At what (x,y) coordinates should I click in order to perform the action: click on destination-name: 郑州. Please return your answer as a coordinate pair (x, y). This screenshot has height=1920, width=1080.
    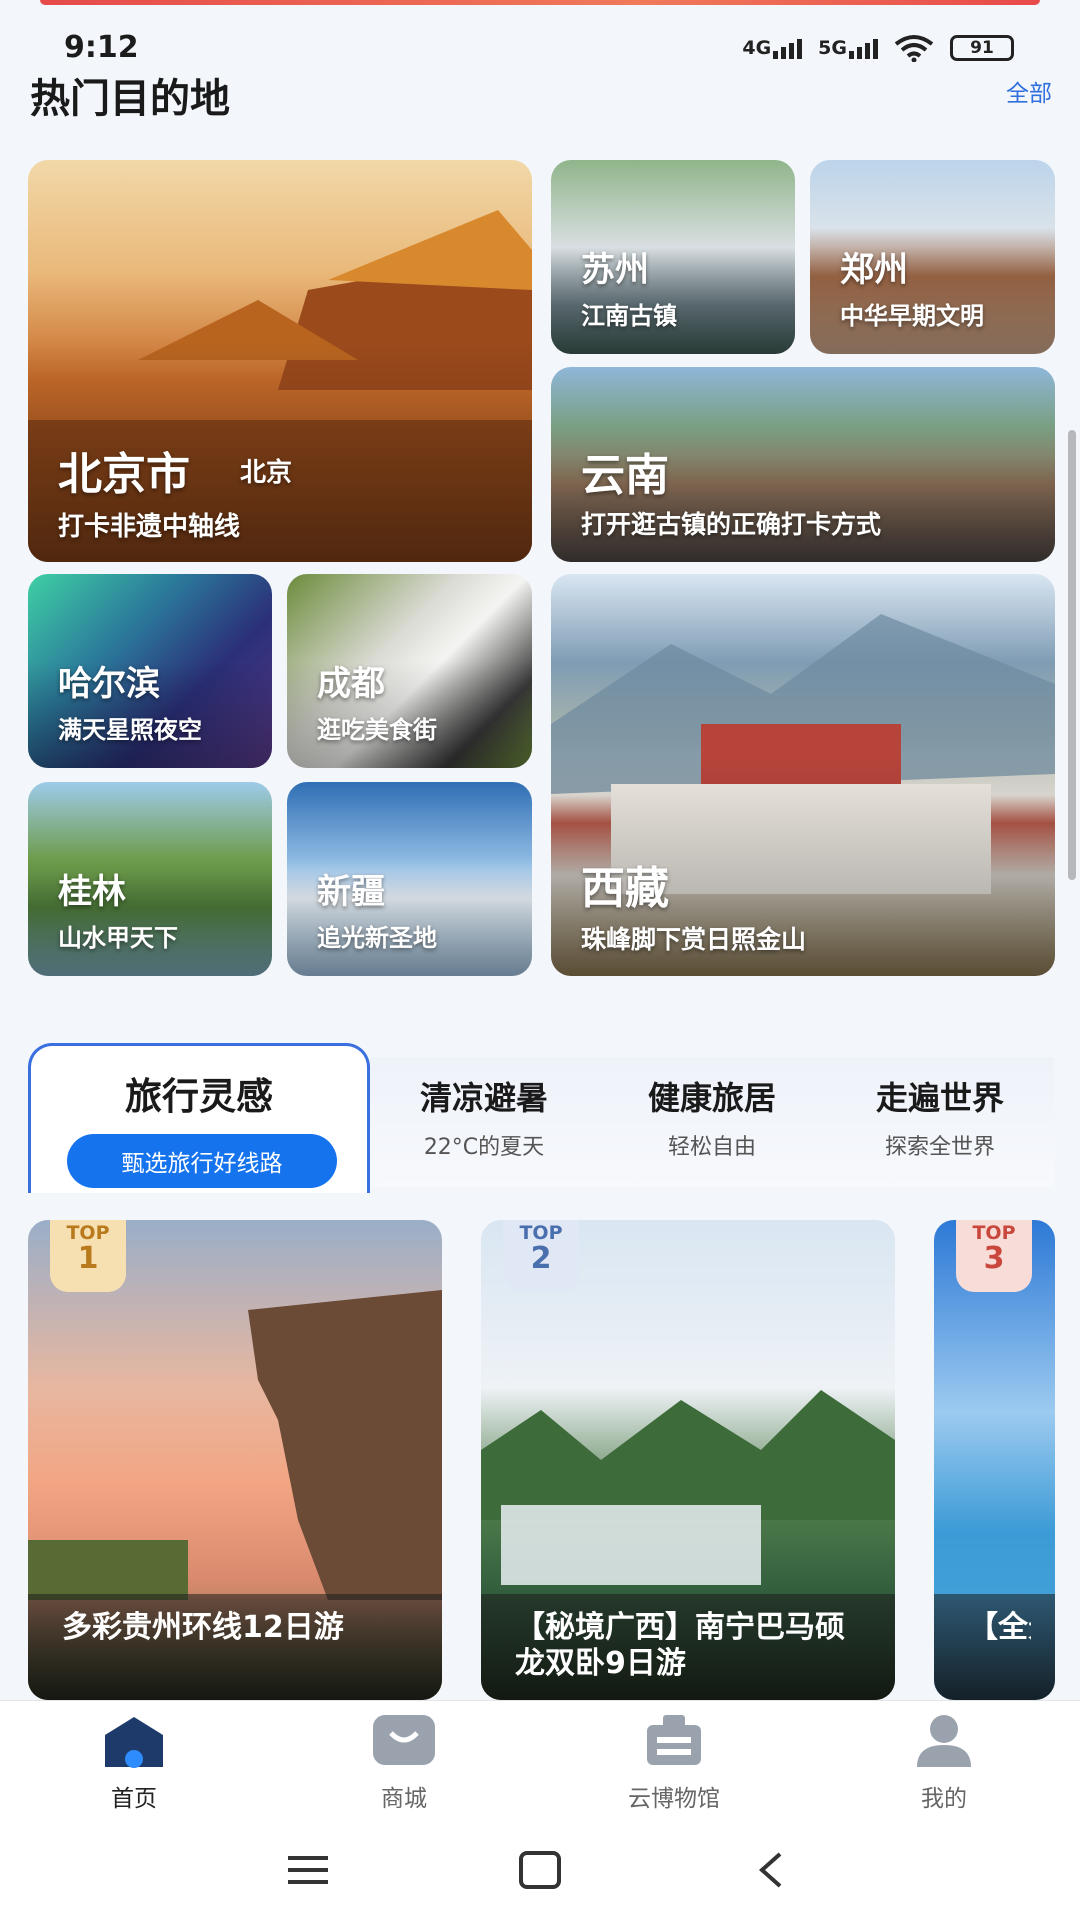
    Looking at the image, I should click on (874, 270).